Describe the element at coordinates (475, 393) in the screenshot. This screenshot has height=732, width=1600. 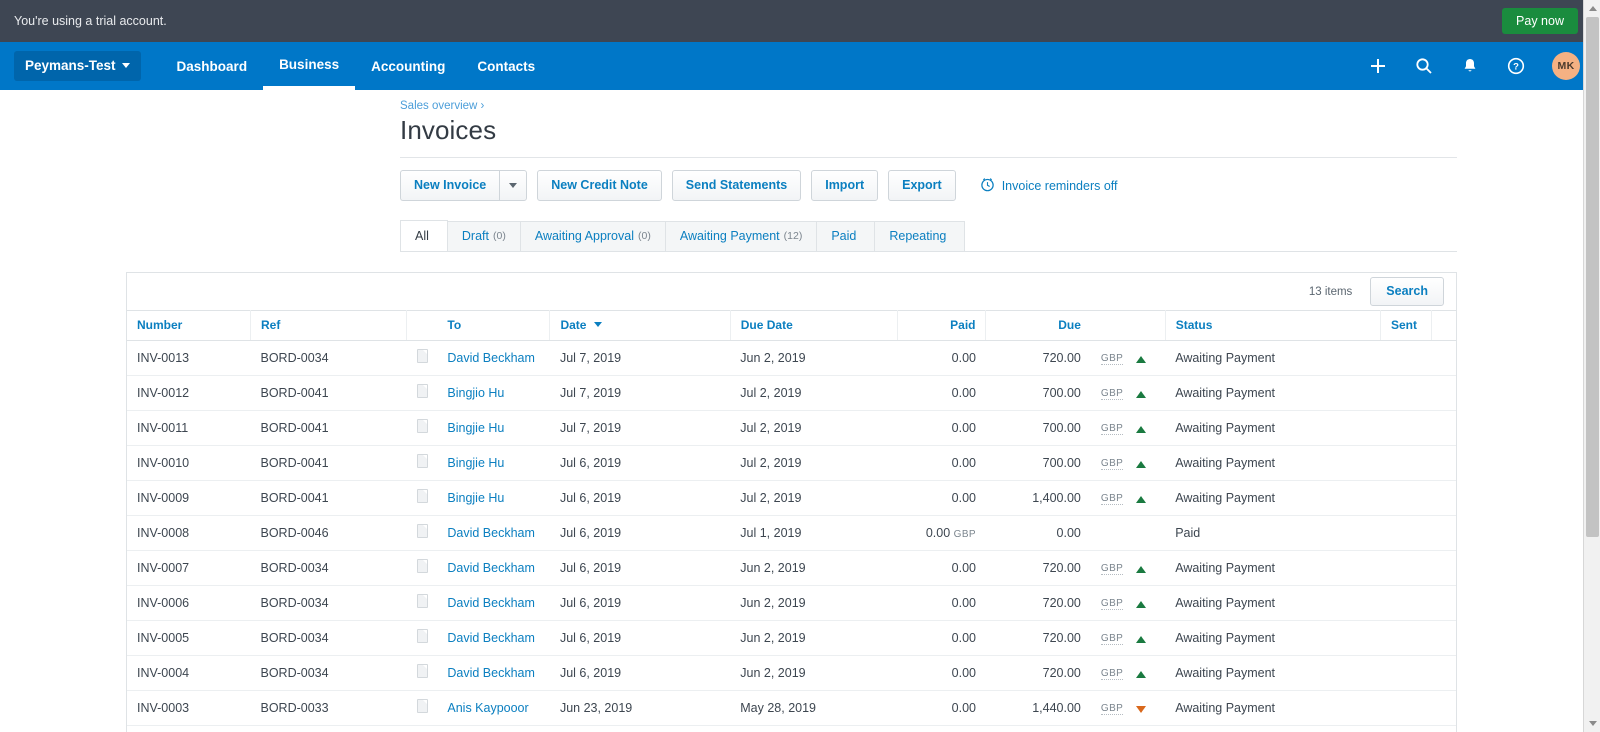
I see `contact-link: Bingjio Hu` at that location.